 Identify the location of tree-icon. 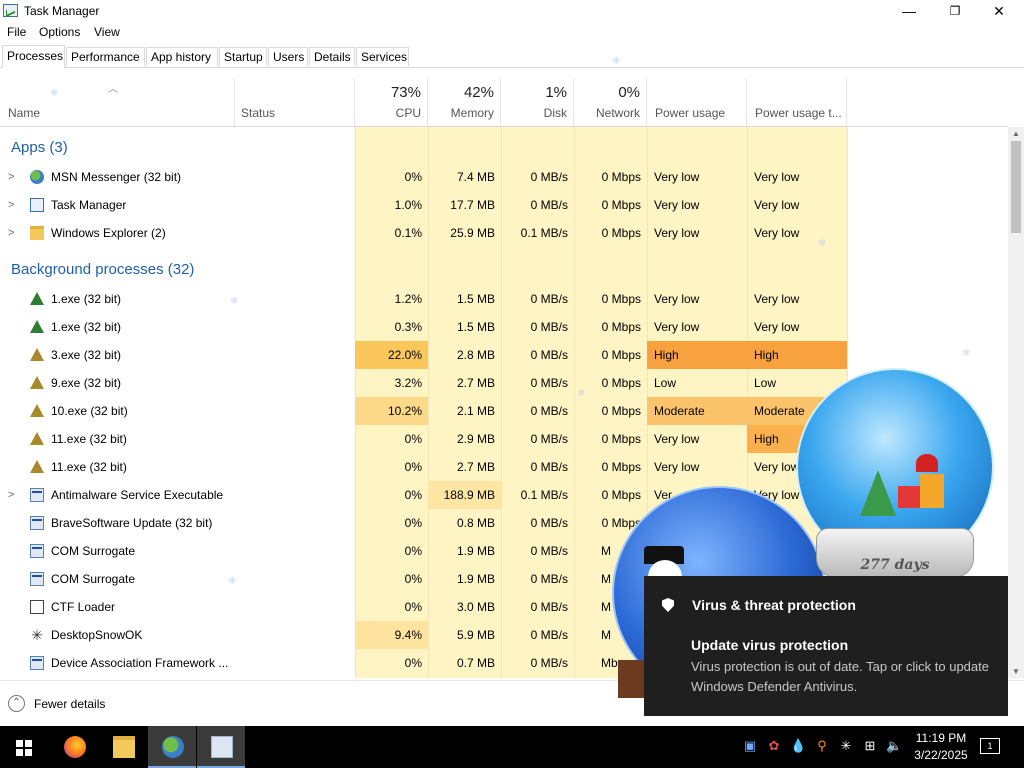
(37, 382).